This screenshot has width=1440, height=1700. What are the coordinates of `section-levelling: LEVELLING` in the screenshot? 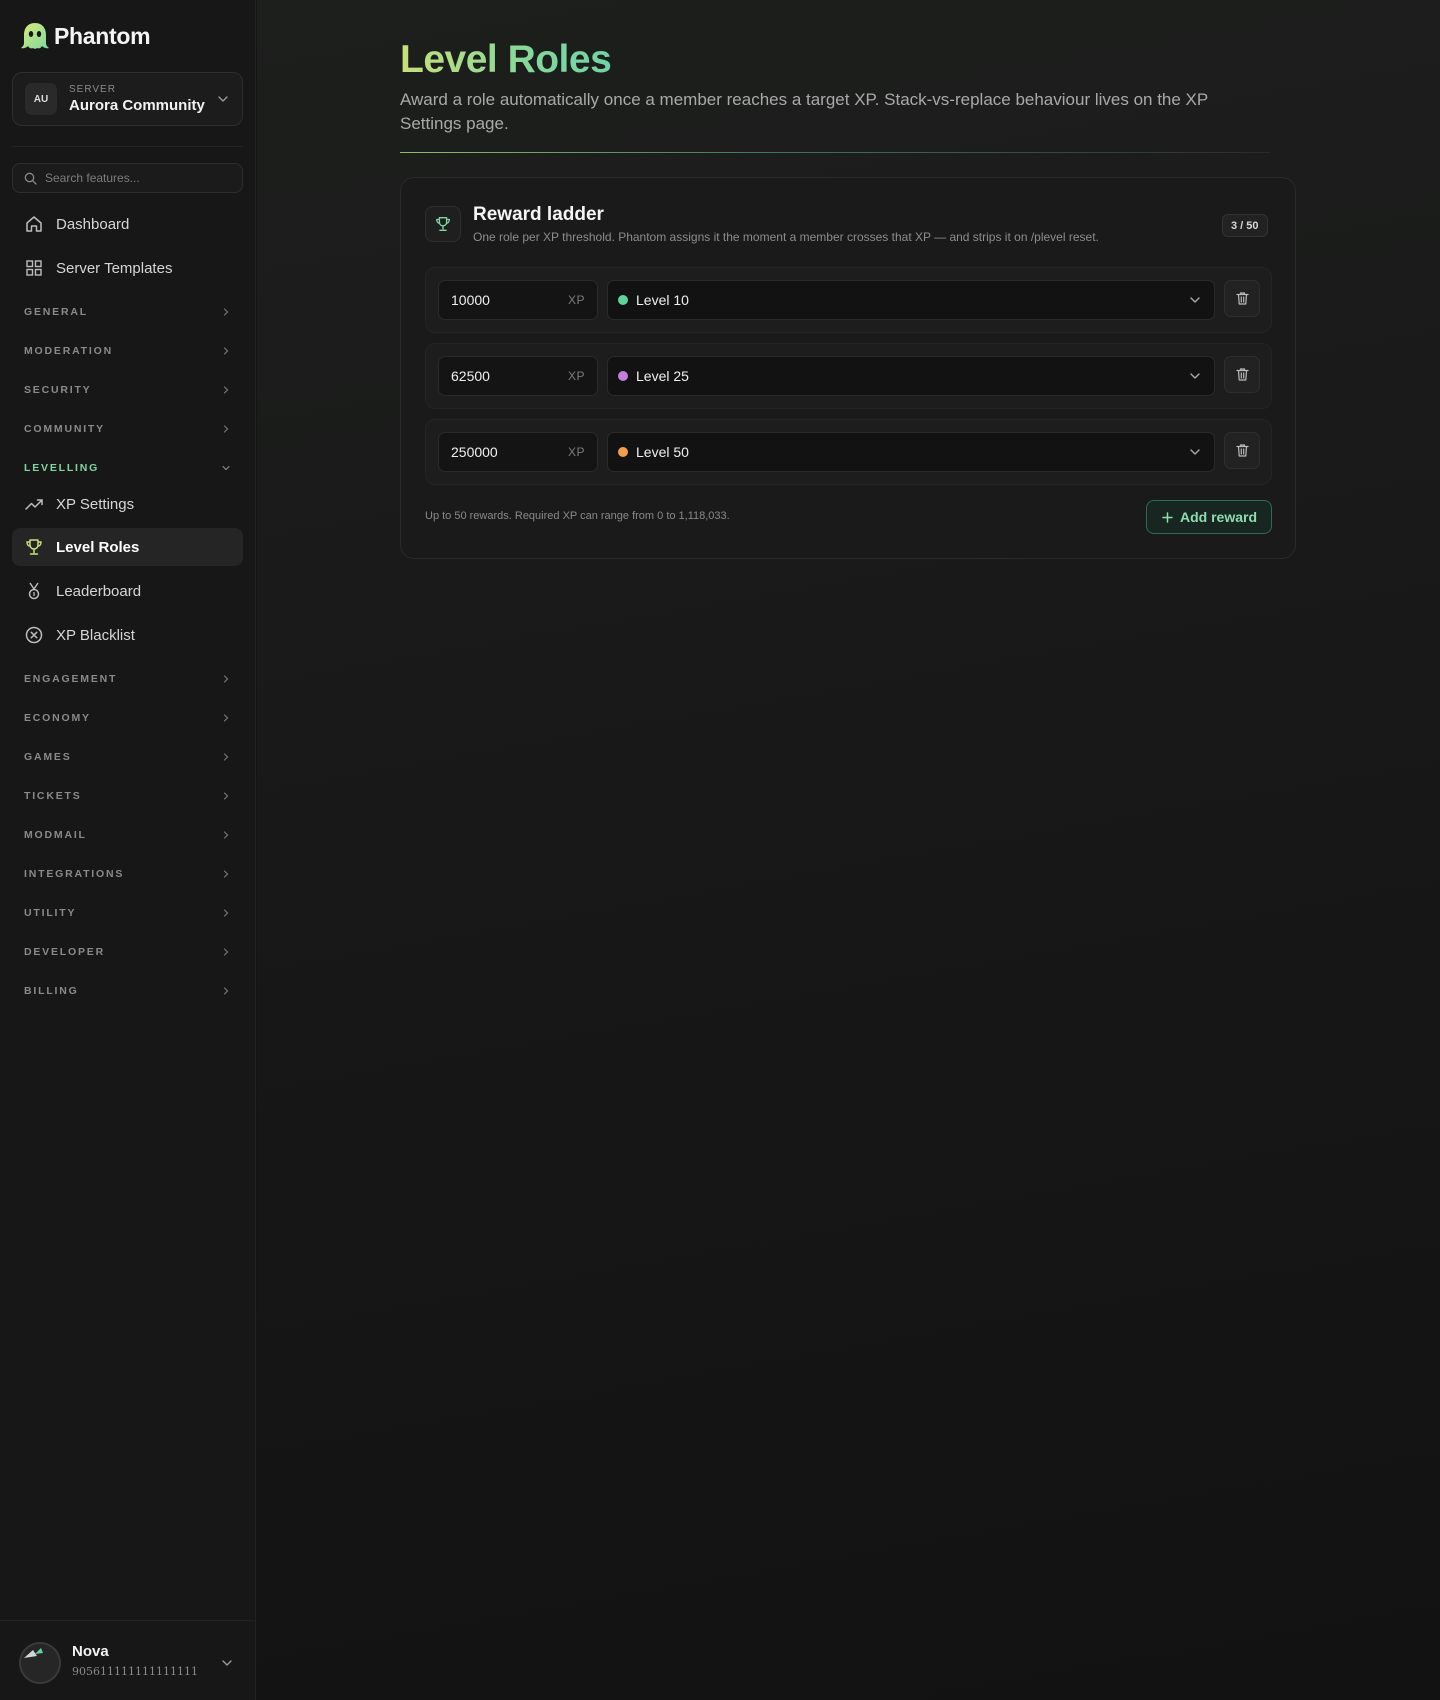 It's located at (128, 468).